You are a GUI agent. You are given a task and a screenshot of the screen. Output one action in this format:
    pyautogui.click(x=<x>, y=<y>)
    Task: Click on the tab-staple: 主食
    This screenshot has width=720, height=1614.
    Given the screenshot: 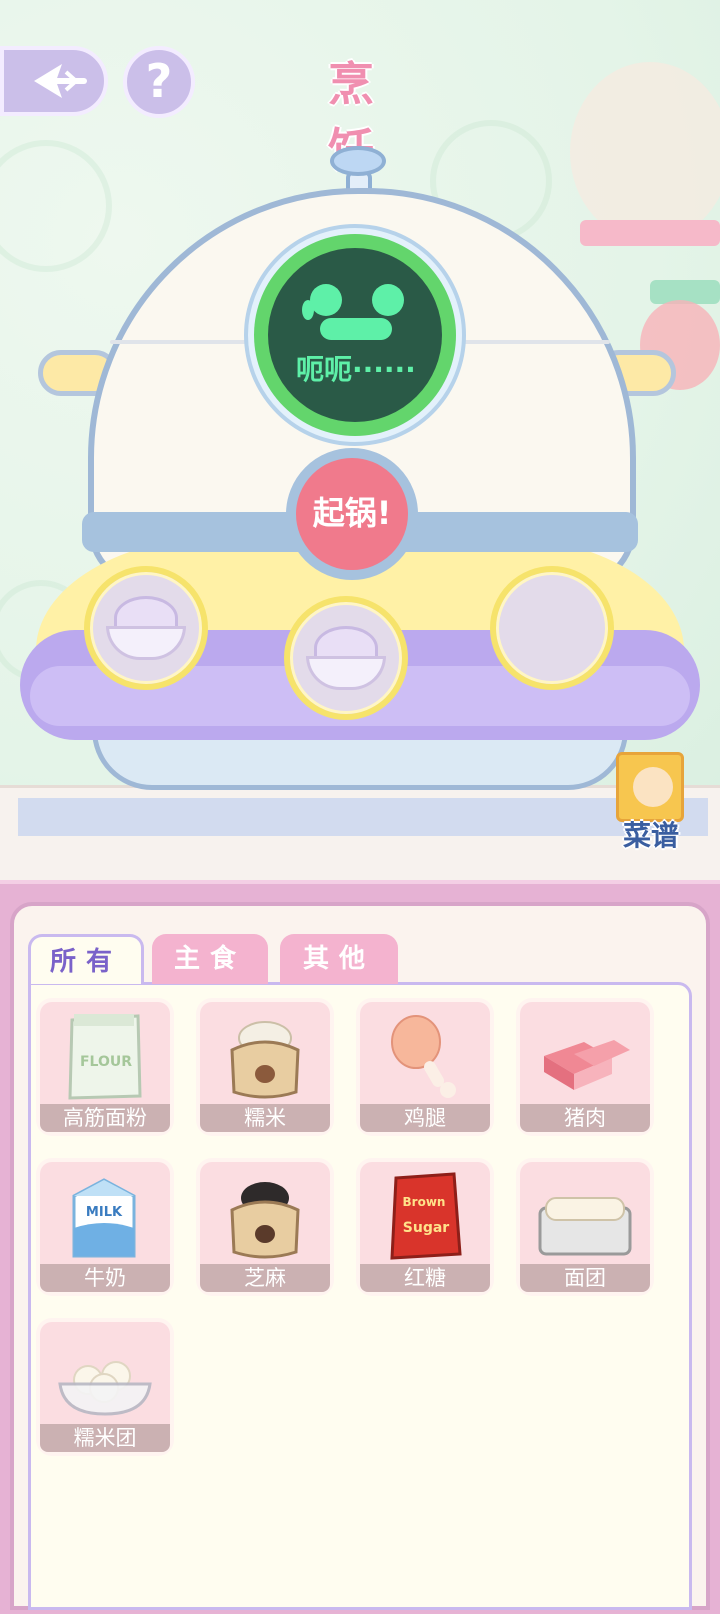 What is the action you would take?
    pyautogui.click(x=210, y=959)
    